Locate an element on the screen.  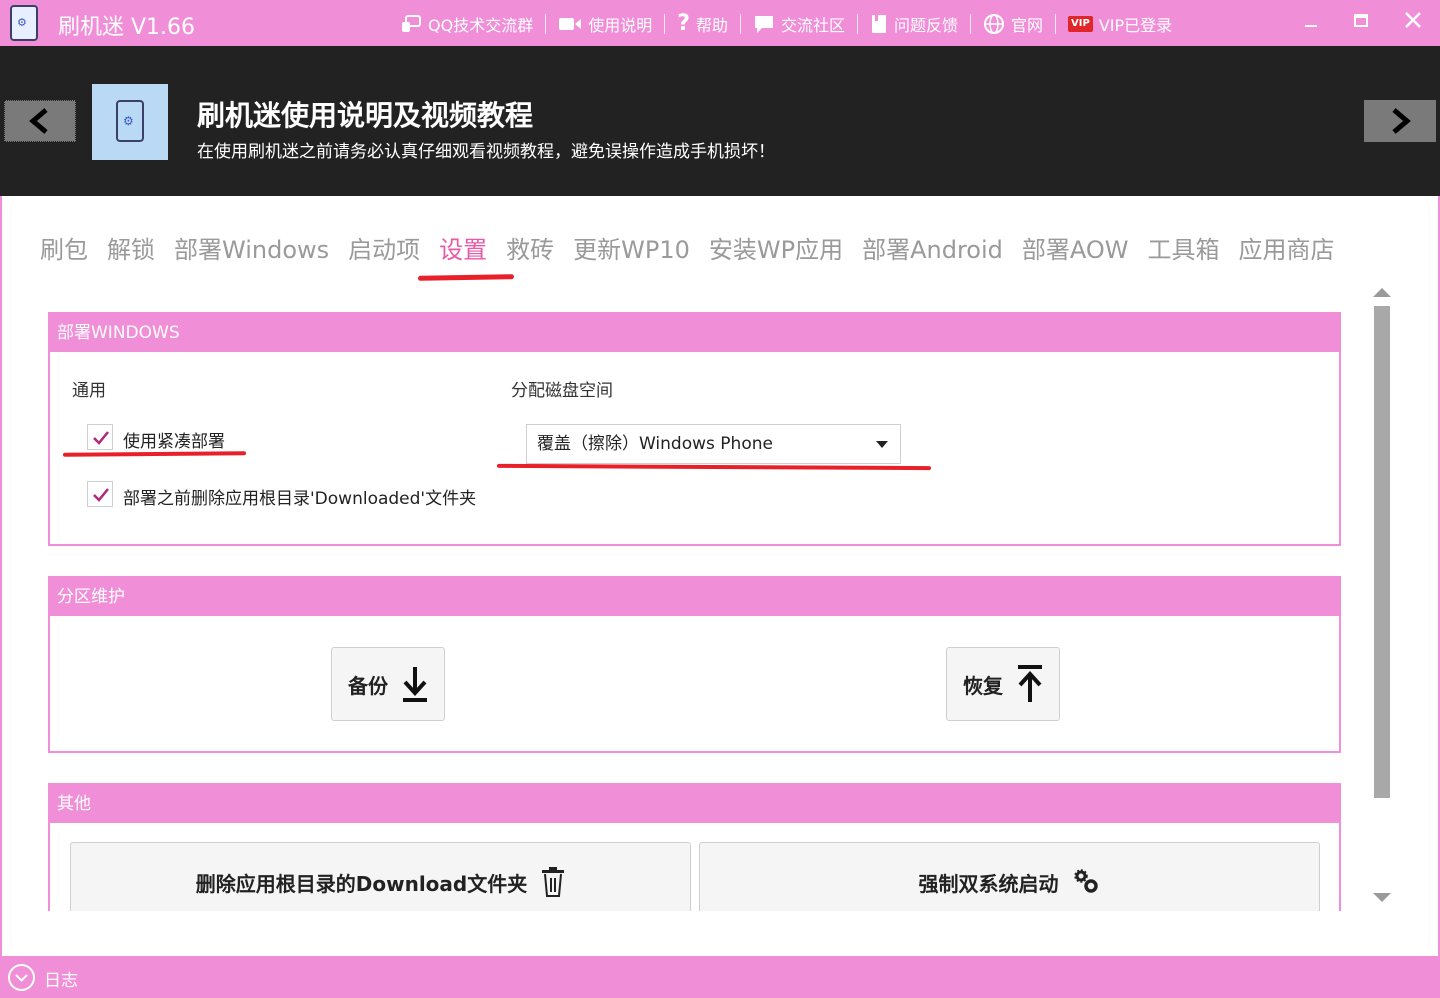
toplink-community: 交流社区 is located at coordinates (799, 24).